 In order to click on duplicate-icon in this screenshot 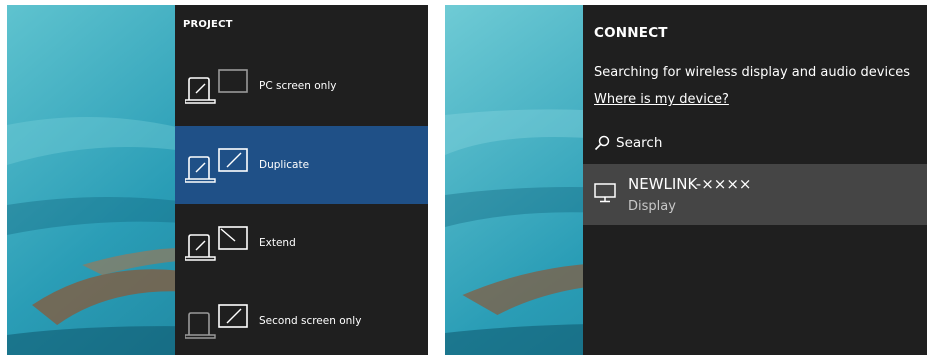, I will do `click(216, 165)`.